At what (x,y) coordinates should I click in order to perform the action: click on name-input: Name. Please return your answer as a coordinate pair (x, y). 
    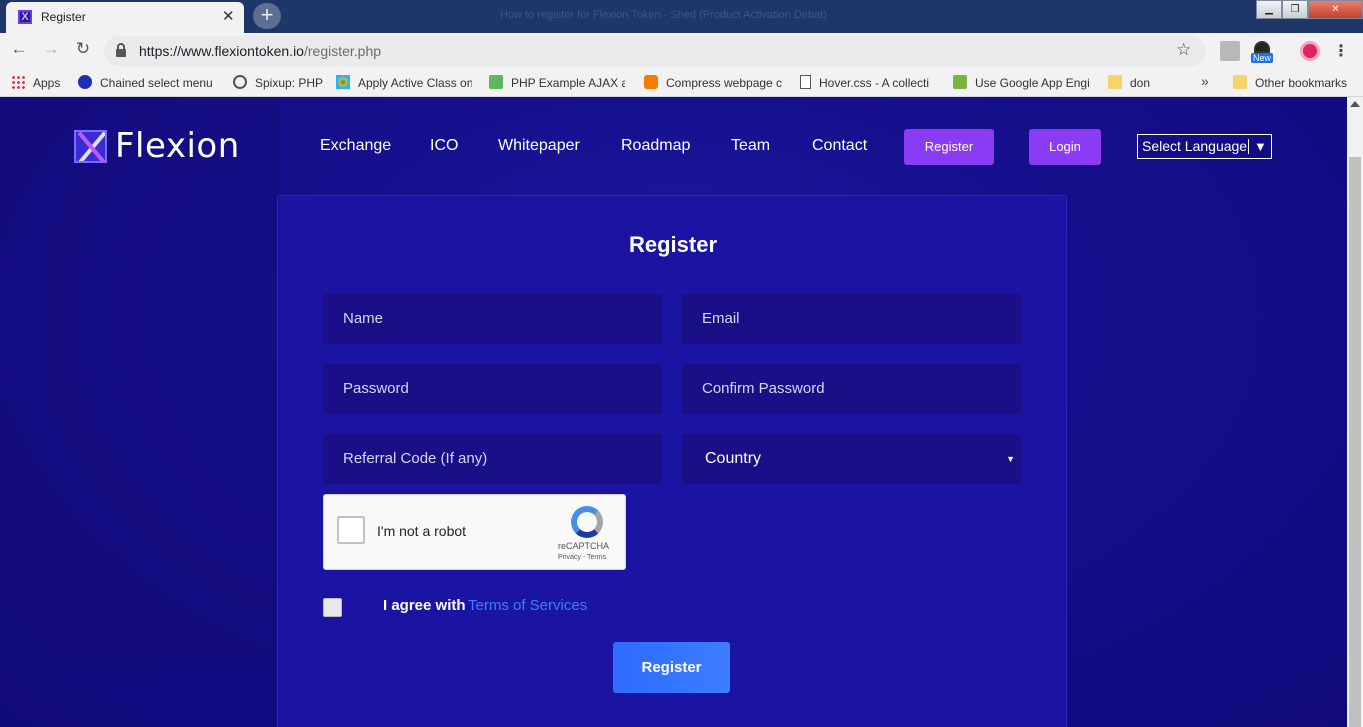
    Looking at the image, I should click on (492, 319).